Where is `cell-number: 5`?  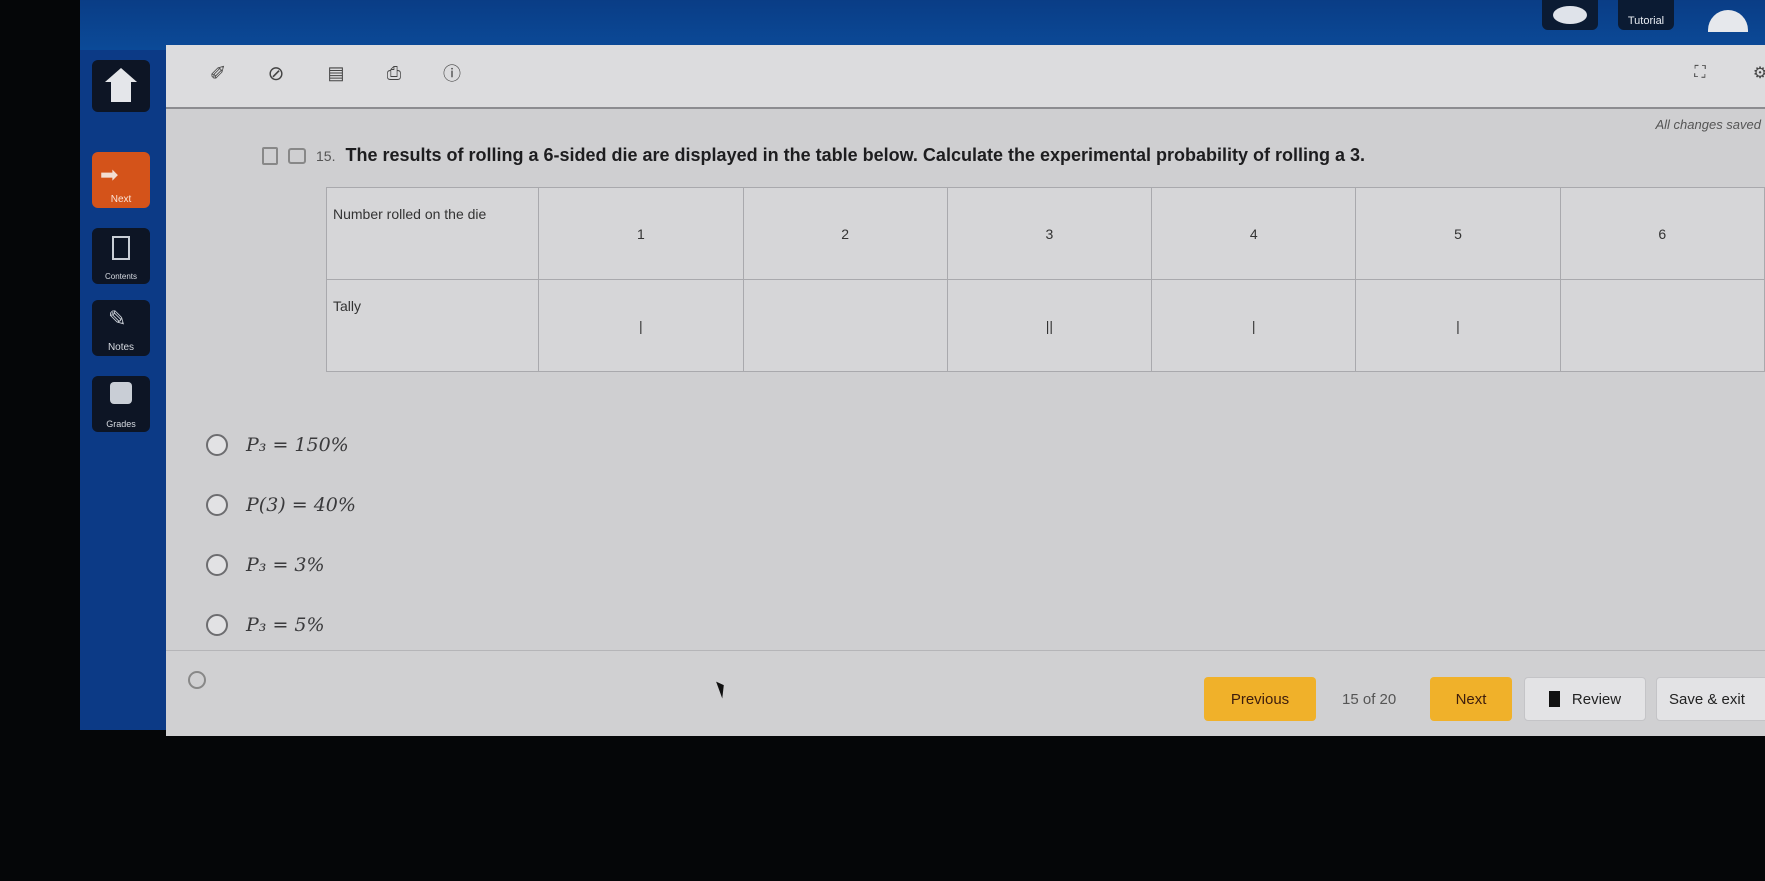
cell-number: 5 is located at coordinates (1458, 233).